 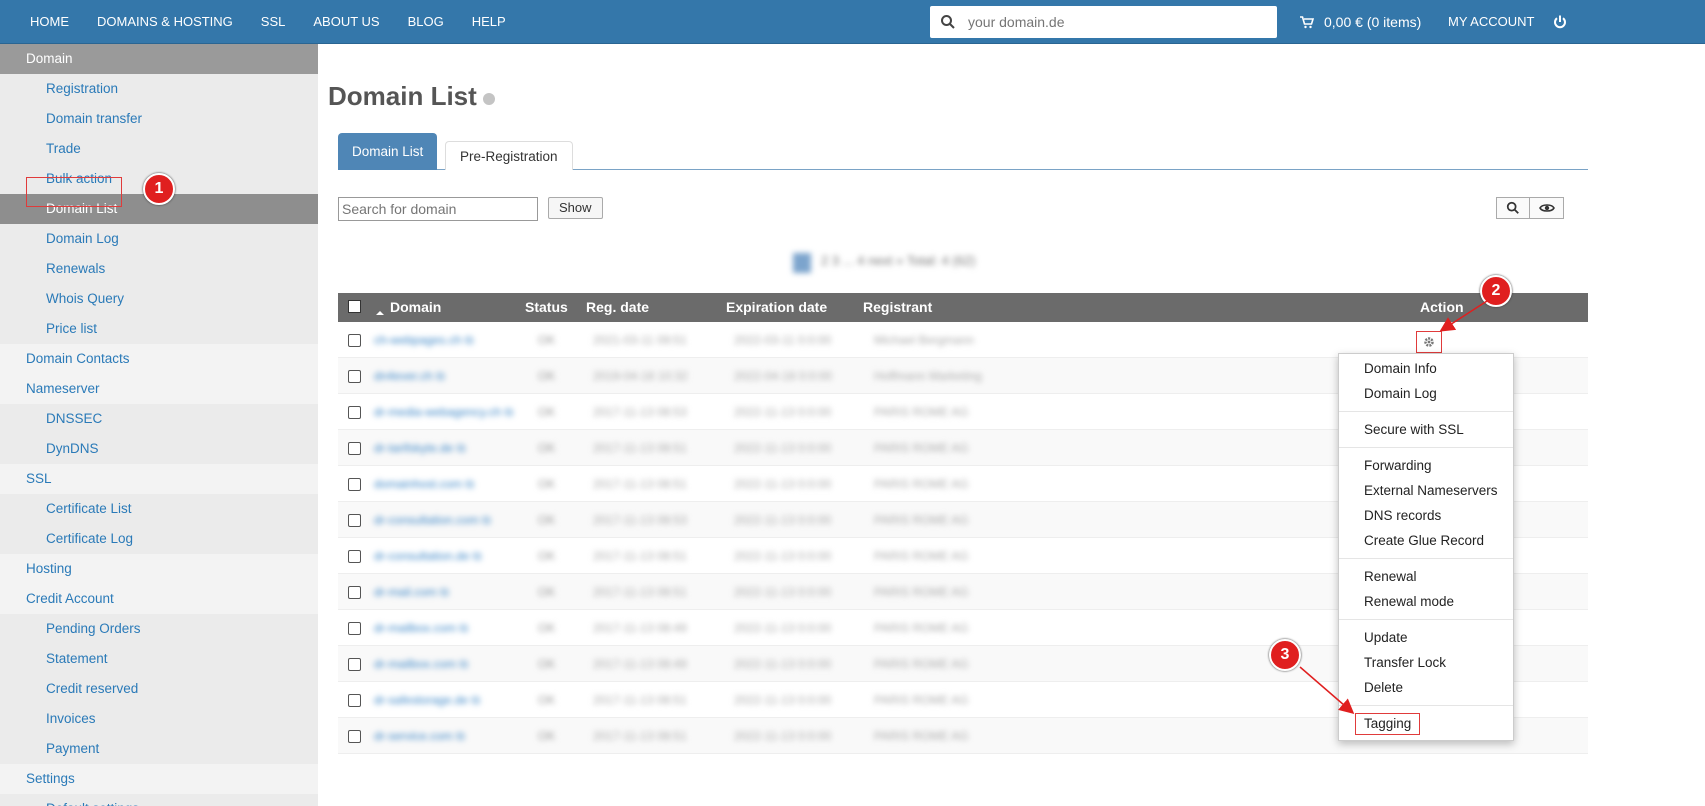 What do you see at coordinates (509, 155) in the screenshot?
I see `tab-pre-registration: Pre-Registration` at bounding box center [509, 155].